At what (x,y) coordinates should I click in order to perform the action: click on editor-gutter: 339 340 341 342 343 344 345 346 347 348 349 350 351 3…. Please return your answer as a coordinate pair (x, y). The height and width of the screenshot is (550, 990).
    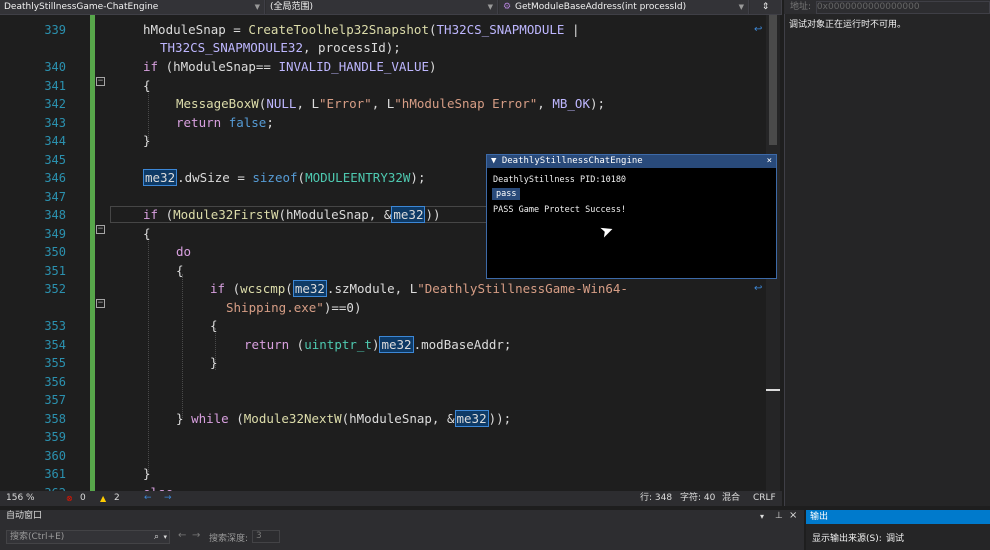
    Looking at the image, I should click on (52, 260).